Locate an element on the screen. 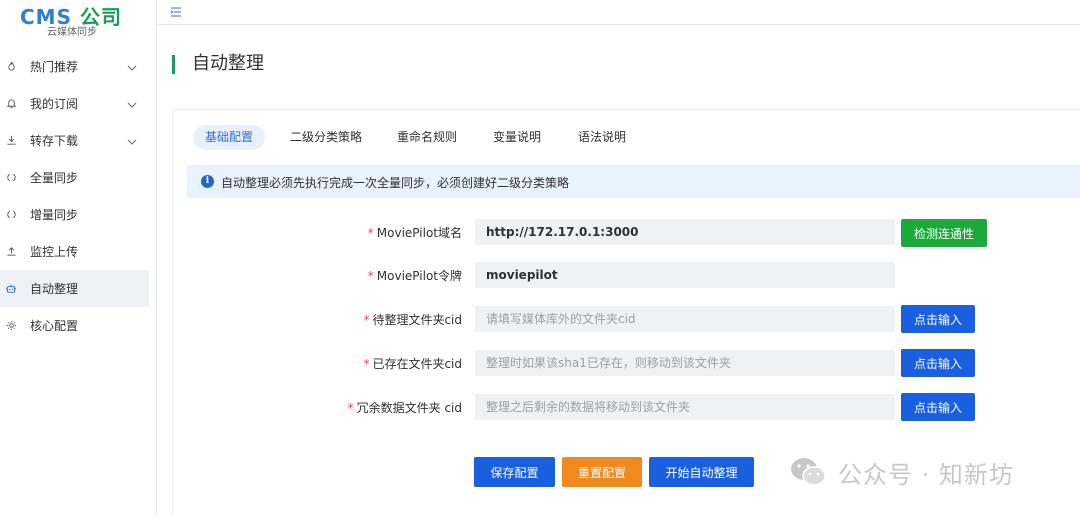  alert-text: 自动整理必须先执行完成一次全量同步，必须创建好二级分类策略 is located at coordinates (395, 183).